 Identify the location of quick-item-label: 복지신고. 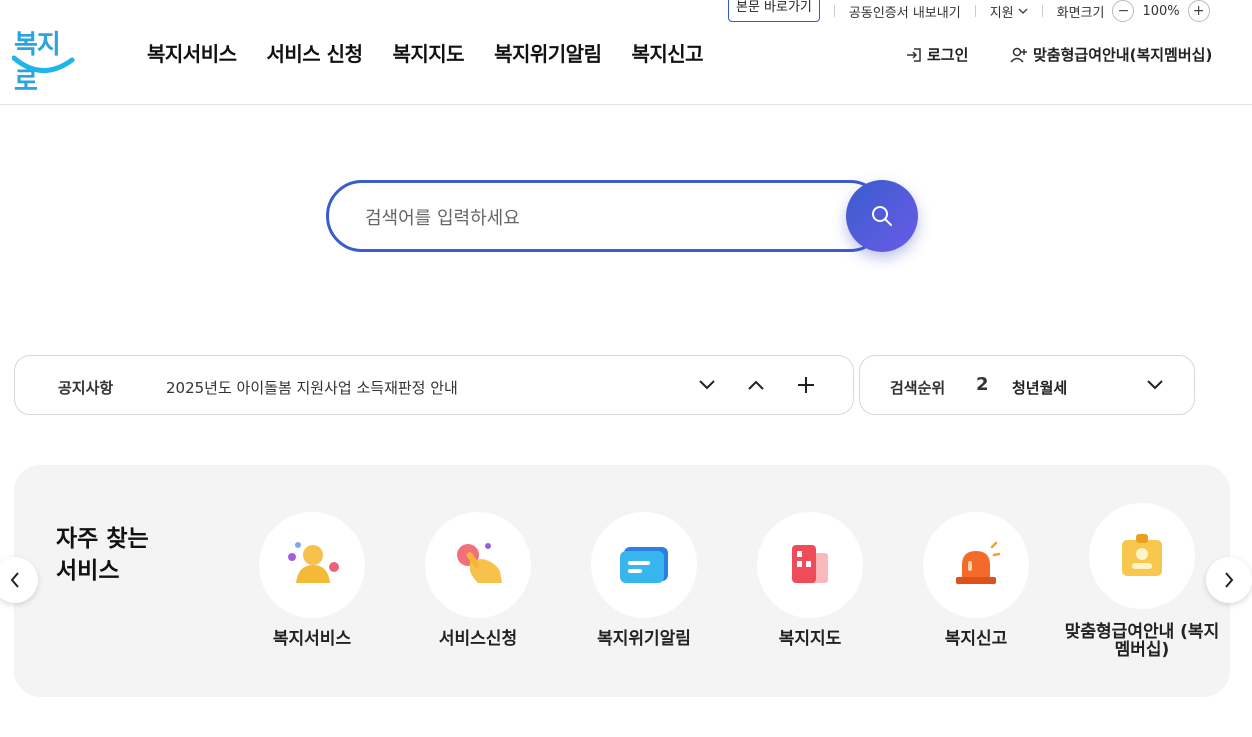
(976, 639).